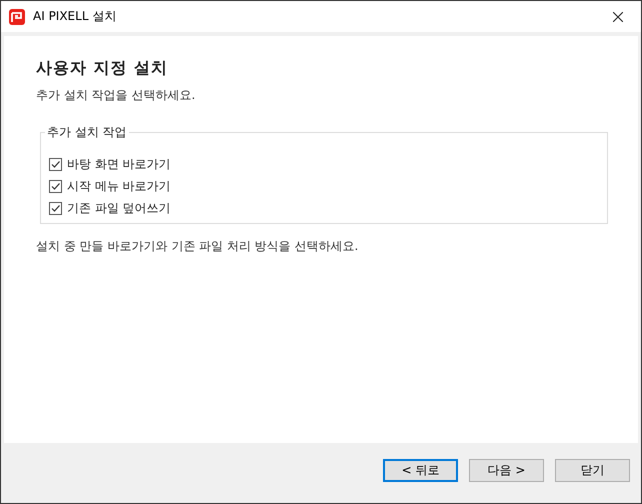  Describe the element at coordinates (506, 470) in the screenshot. I see `dialog-button: 다음 >` at that location.